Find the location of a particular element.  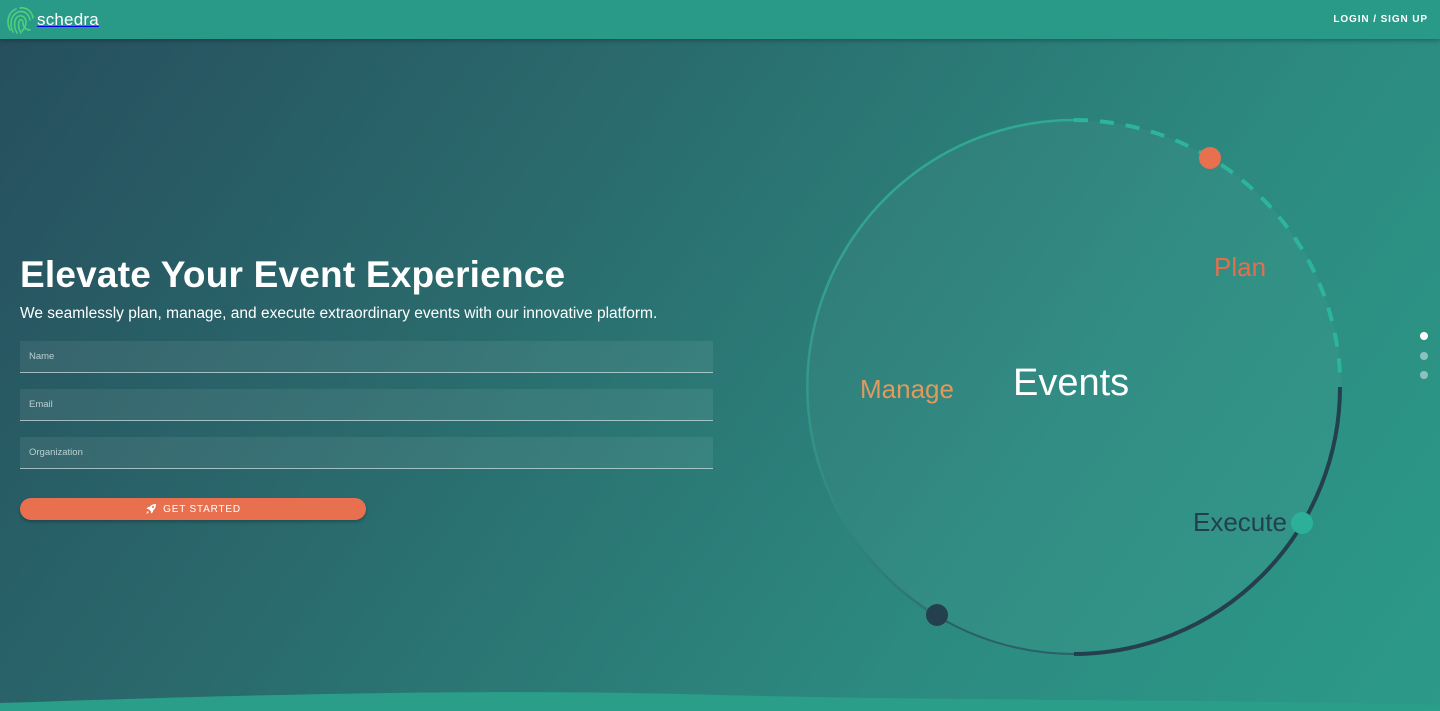

get-started-button: GET STARTED is located at coordinates (193, 509).